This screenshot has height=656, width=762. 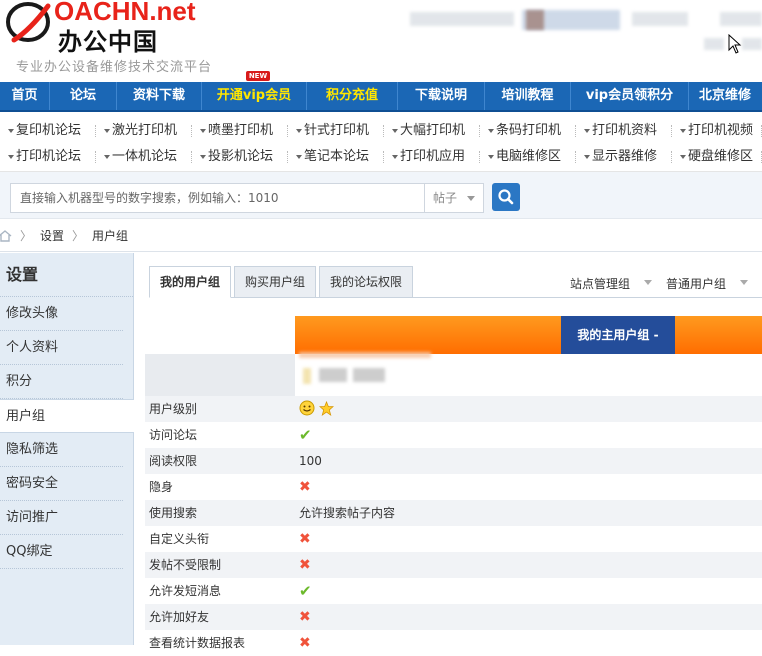 I want to click on sub-nav-item: 条码打印机, so click(x=528, y=131).